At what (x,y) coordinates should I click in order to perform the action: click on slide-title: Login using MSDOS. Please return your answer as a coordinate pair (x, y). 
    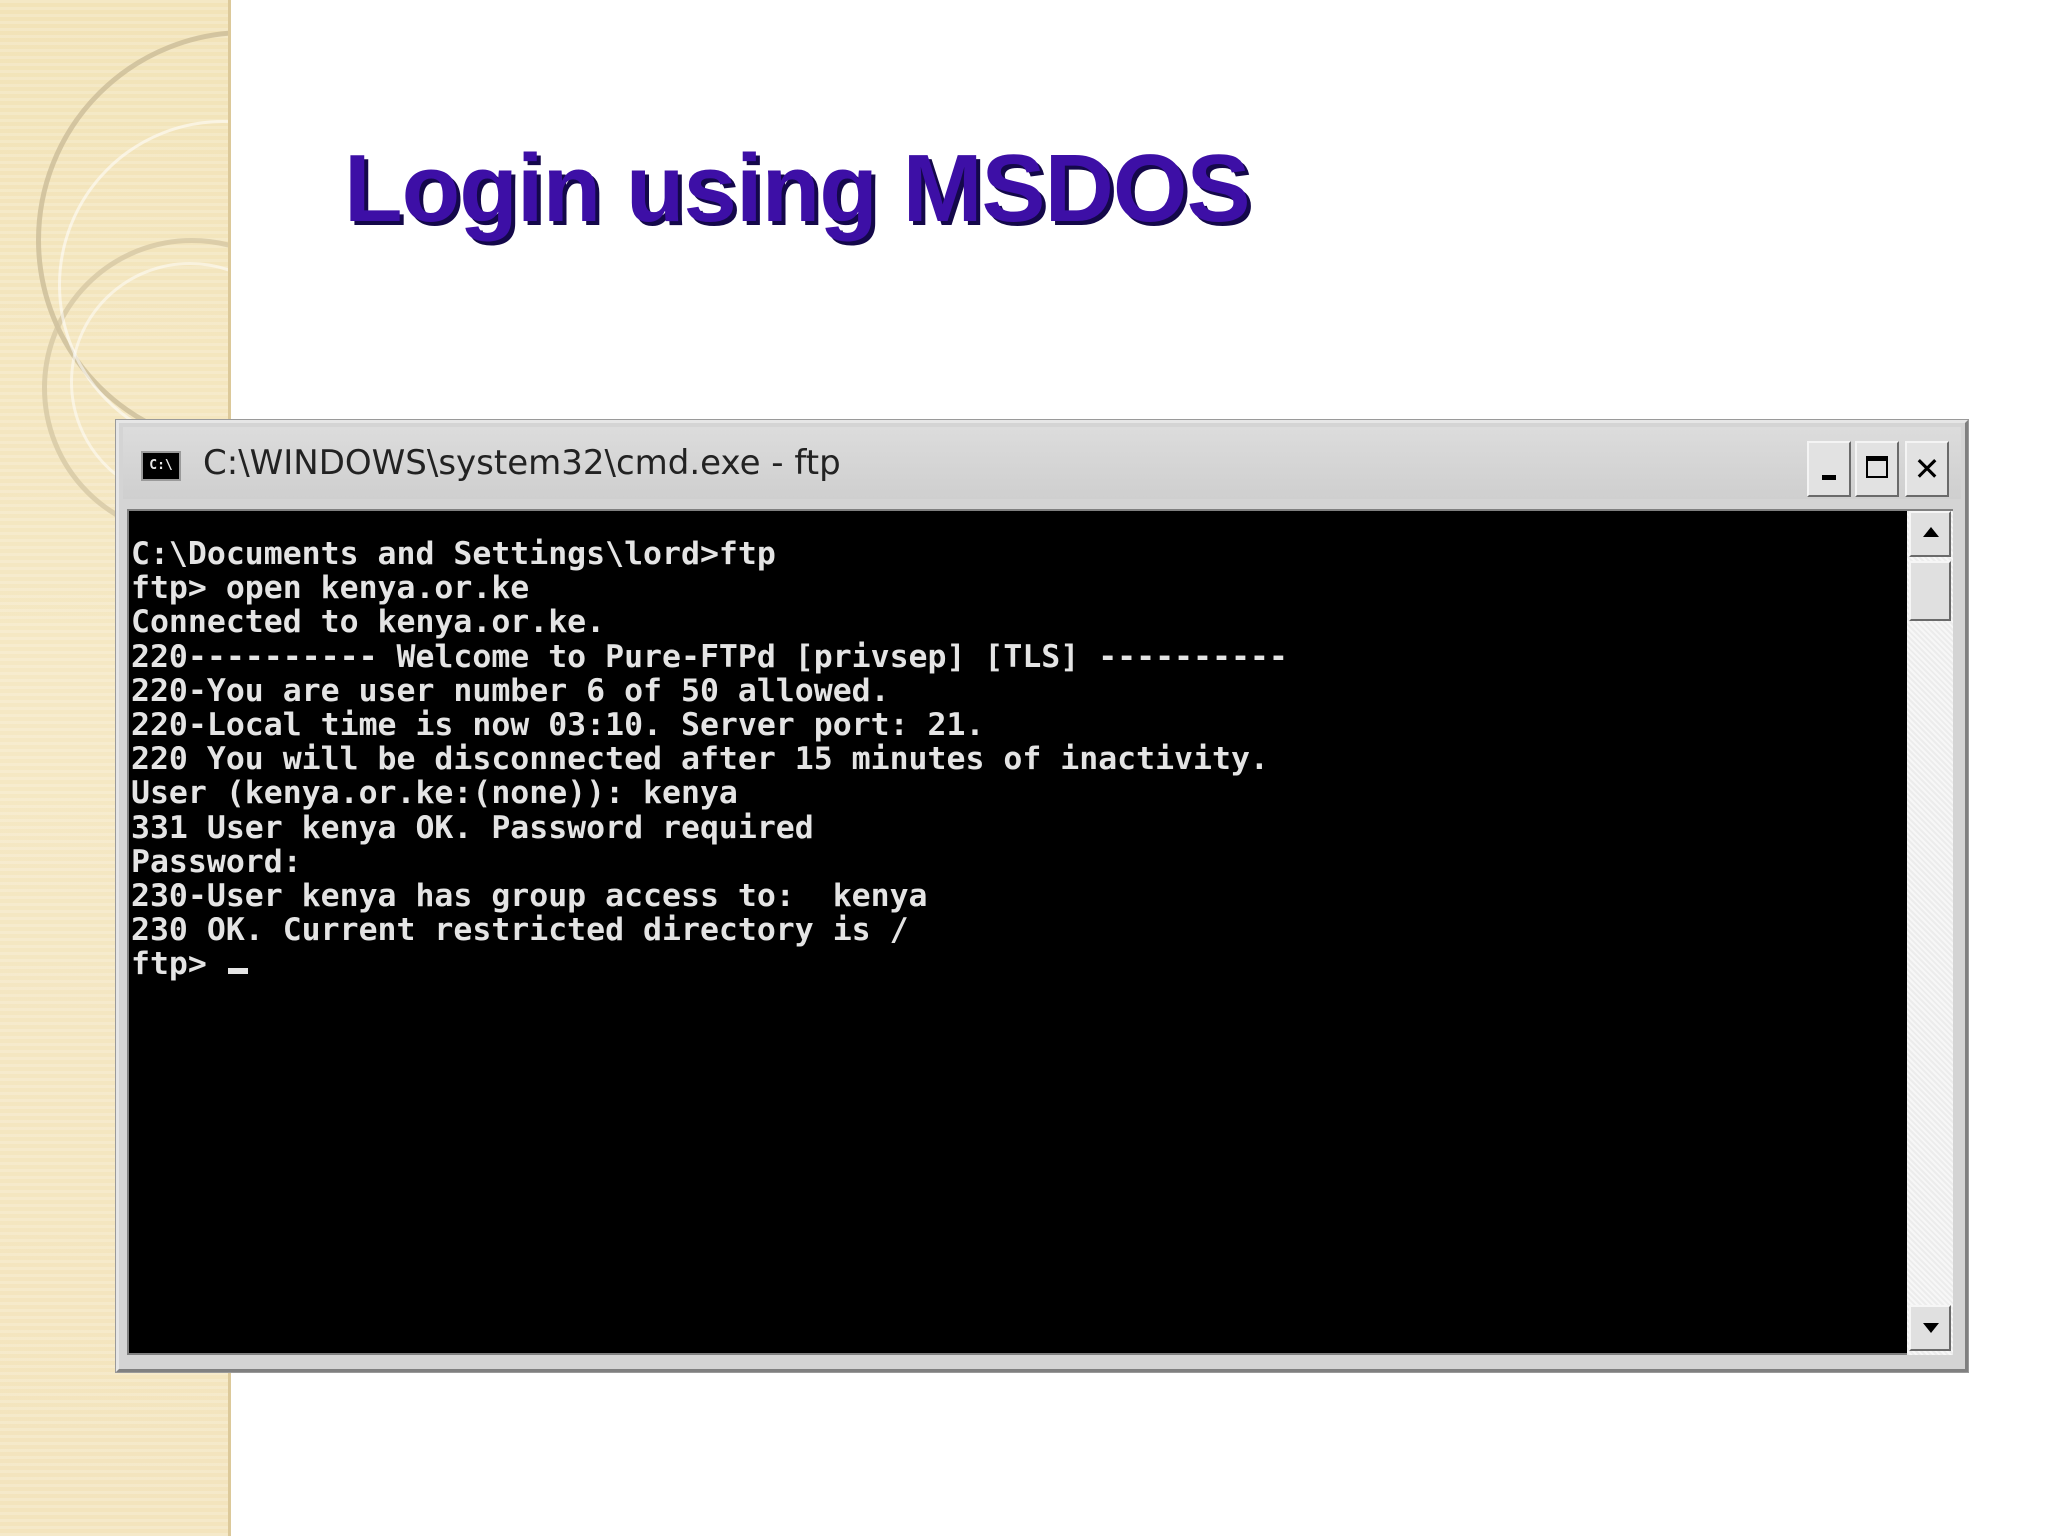
    Looking at the image, I should click on (797, 188).